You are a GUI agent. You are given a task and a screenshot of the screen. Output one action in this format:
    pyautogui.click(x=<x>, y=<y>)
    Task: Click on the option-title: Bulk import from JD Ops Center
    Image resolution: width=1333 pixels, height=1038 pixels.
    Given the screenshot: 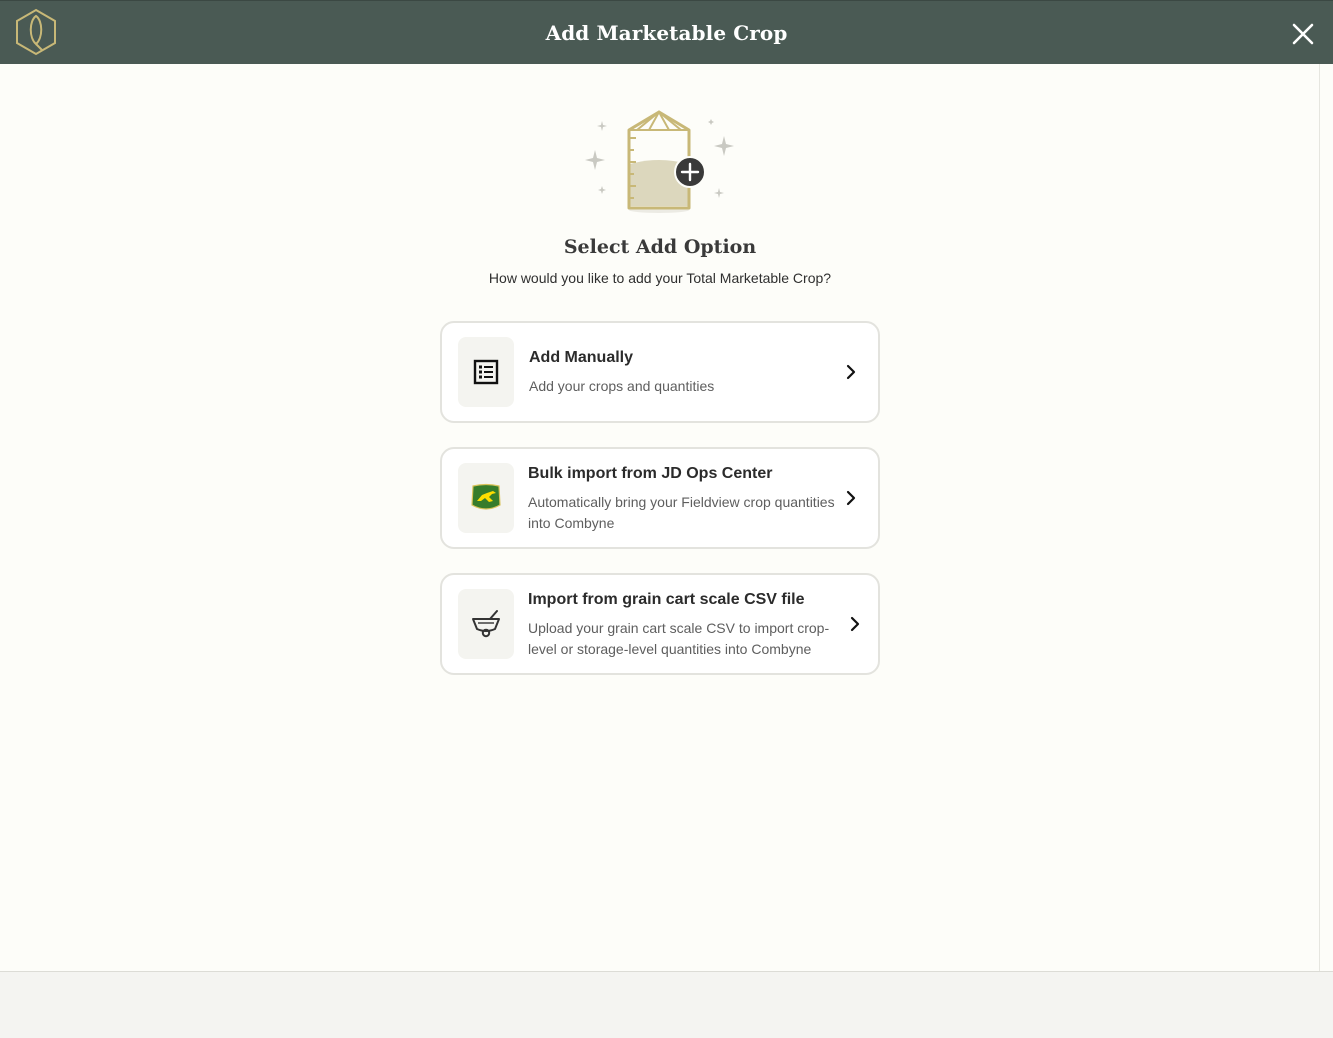 What is the action you would take?
    pyautogui.click(x=650, y=473)
    